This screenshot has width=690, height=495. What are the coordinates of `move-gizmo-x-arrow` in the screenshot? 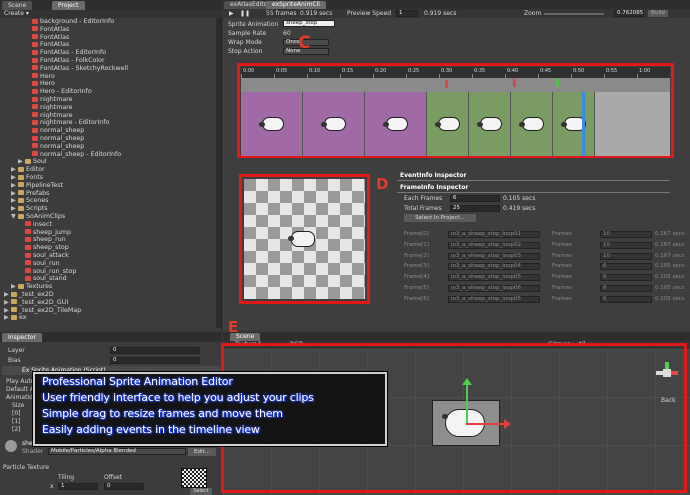 It's located at (507, 424).